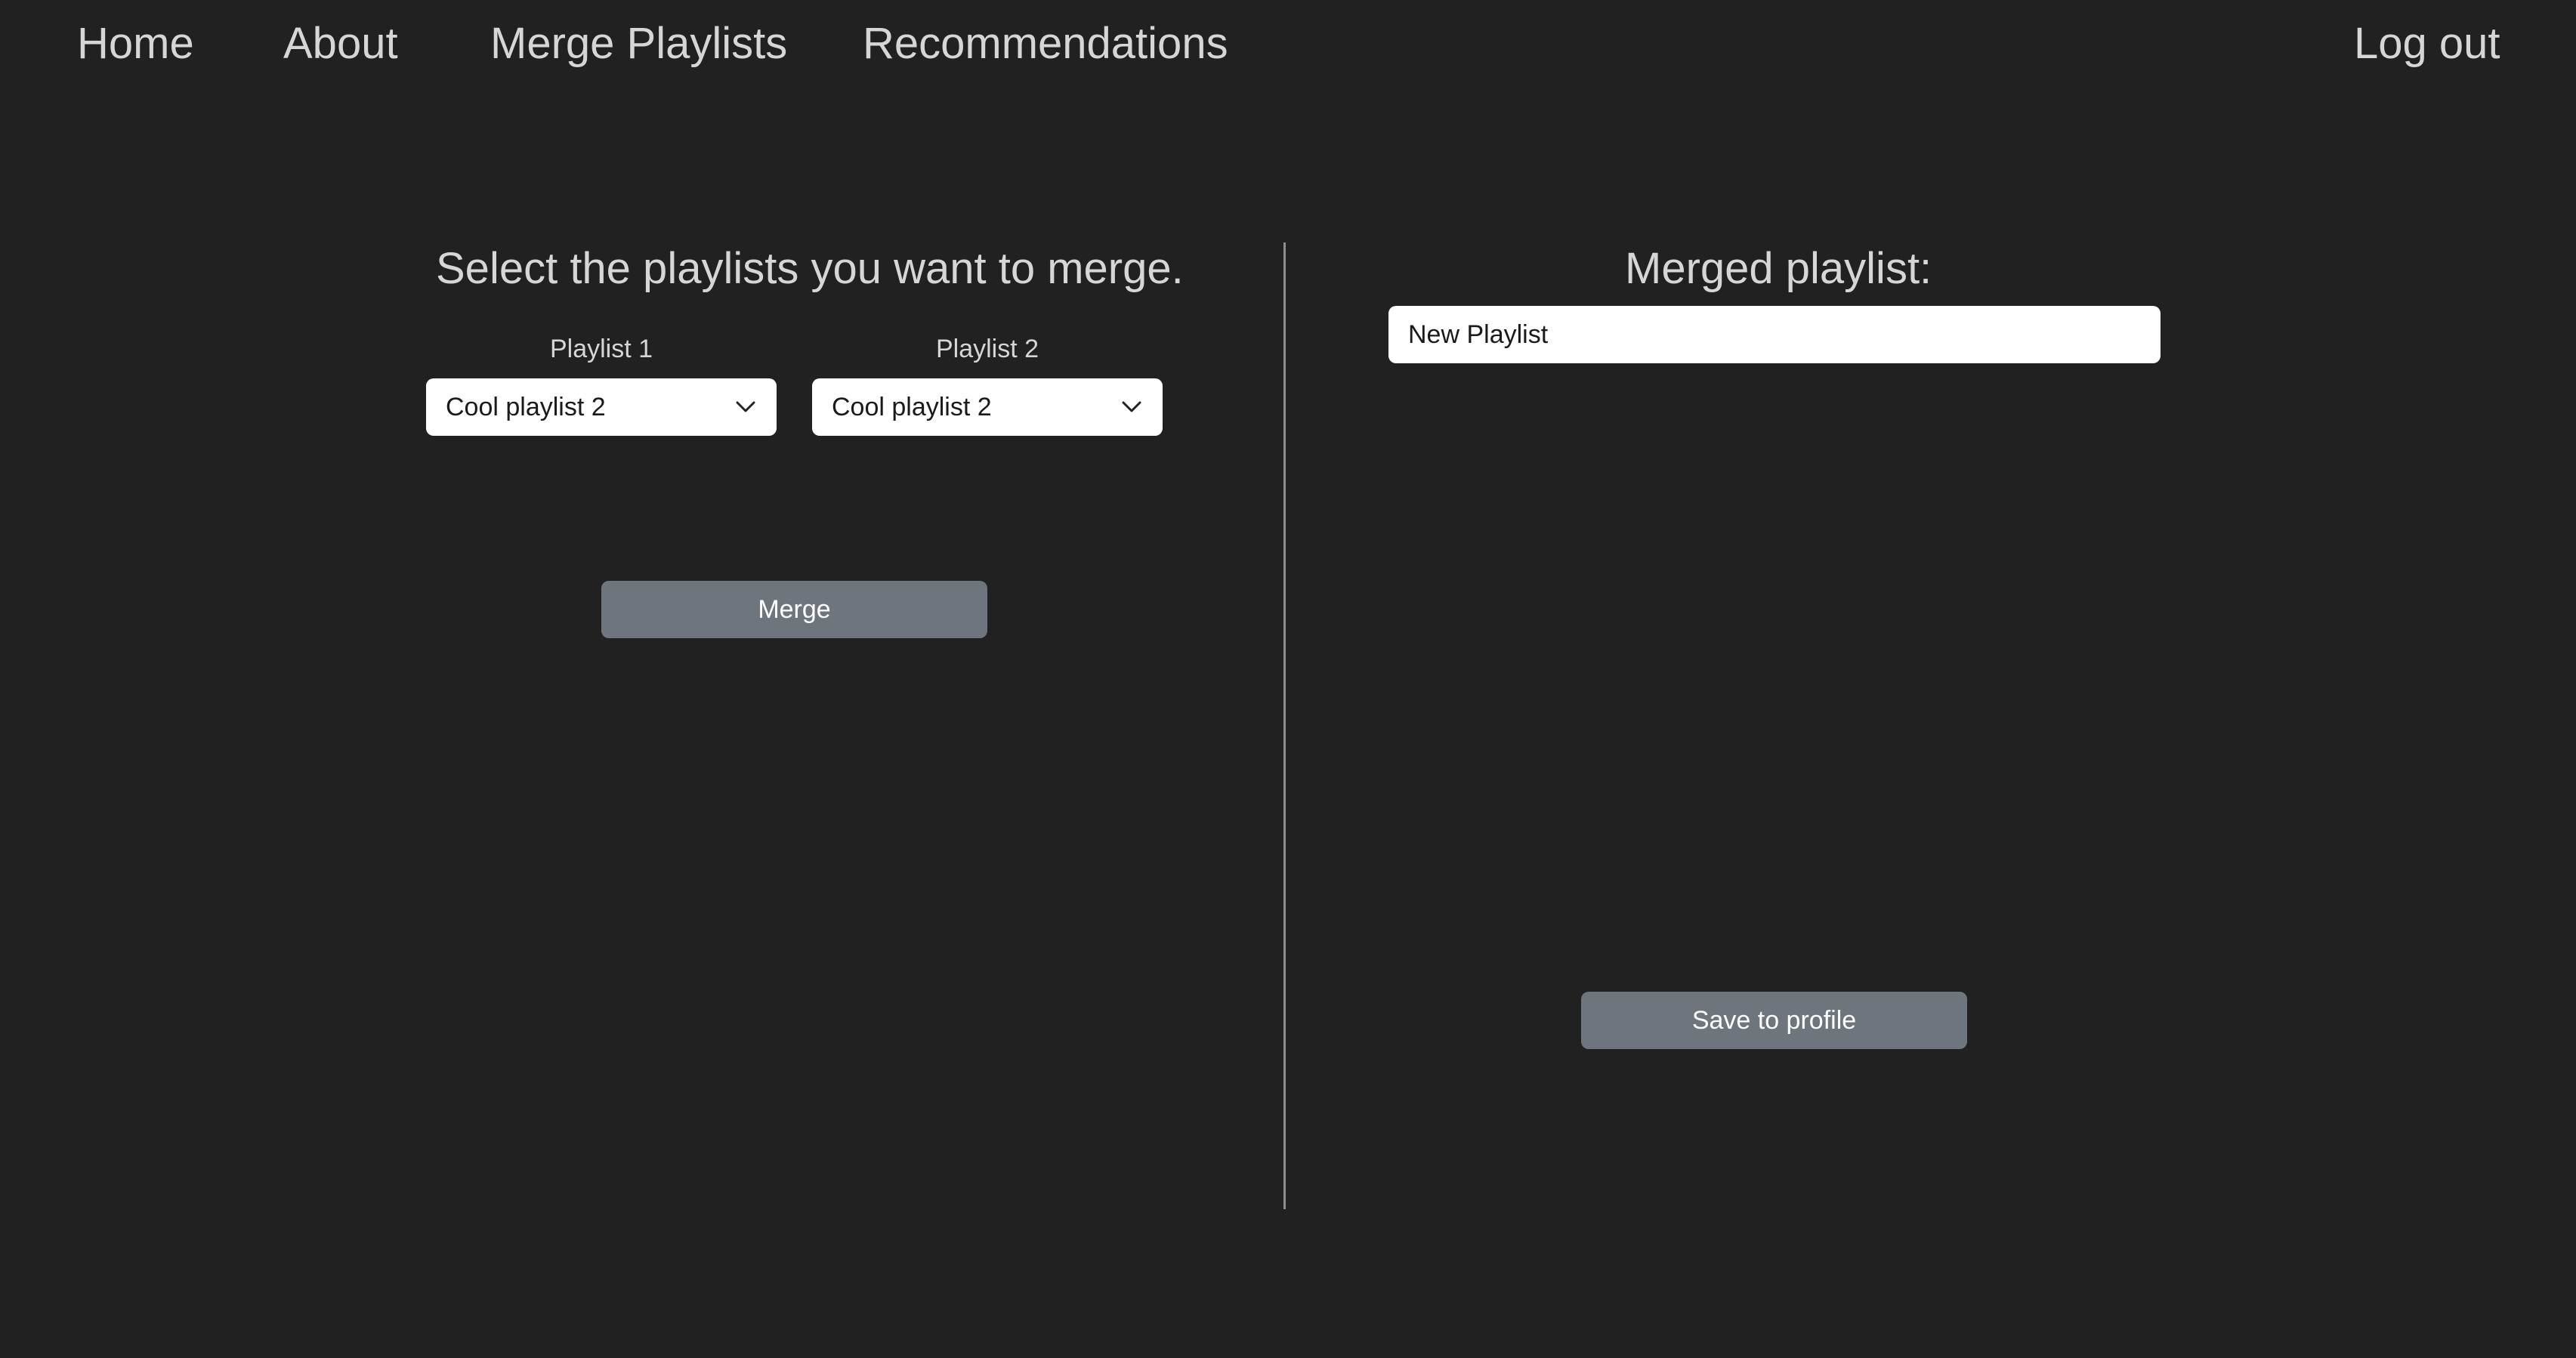  Describe the element at coordinates (794, 609) in the screenshot. I see `merge-button: Merge` at that location.